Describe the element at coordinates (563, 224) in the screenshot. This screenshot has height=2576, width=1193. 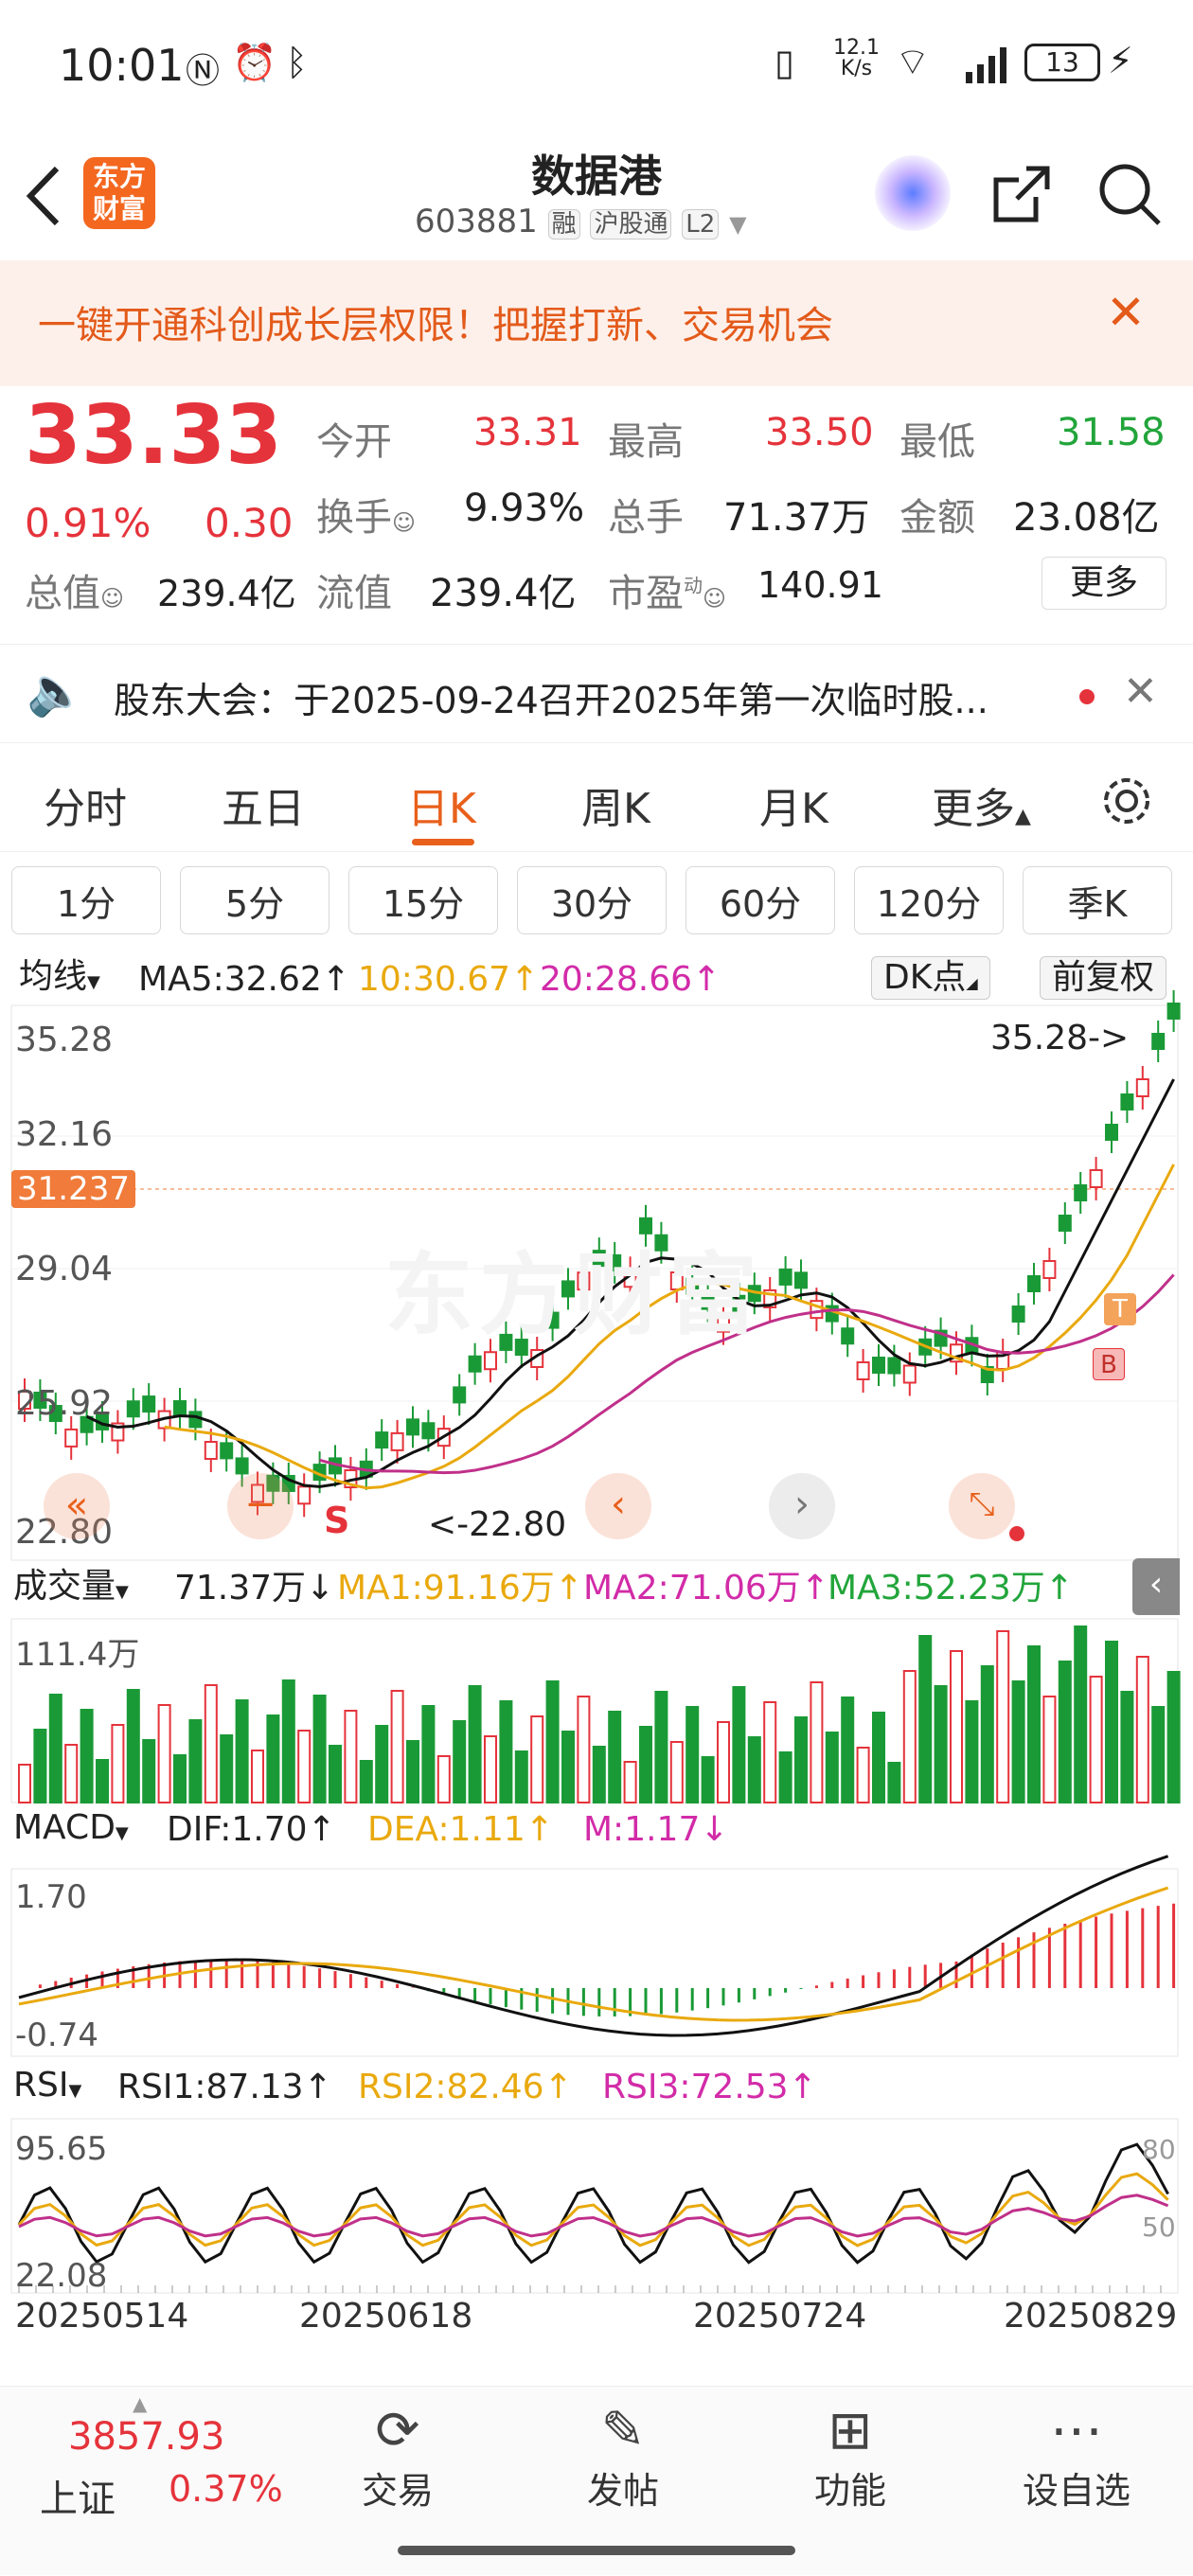
I see `tag-margin: 融` at that location.